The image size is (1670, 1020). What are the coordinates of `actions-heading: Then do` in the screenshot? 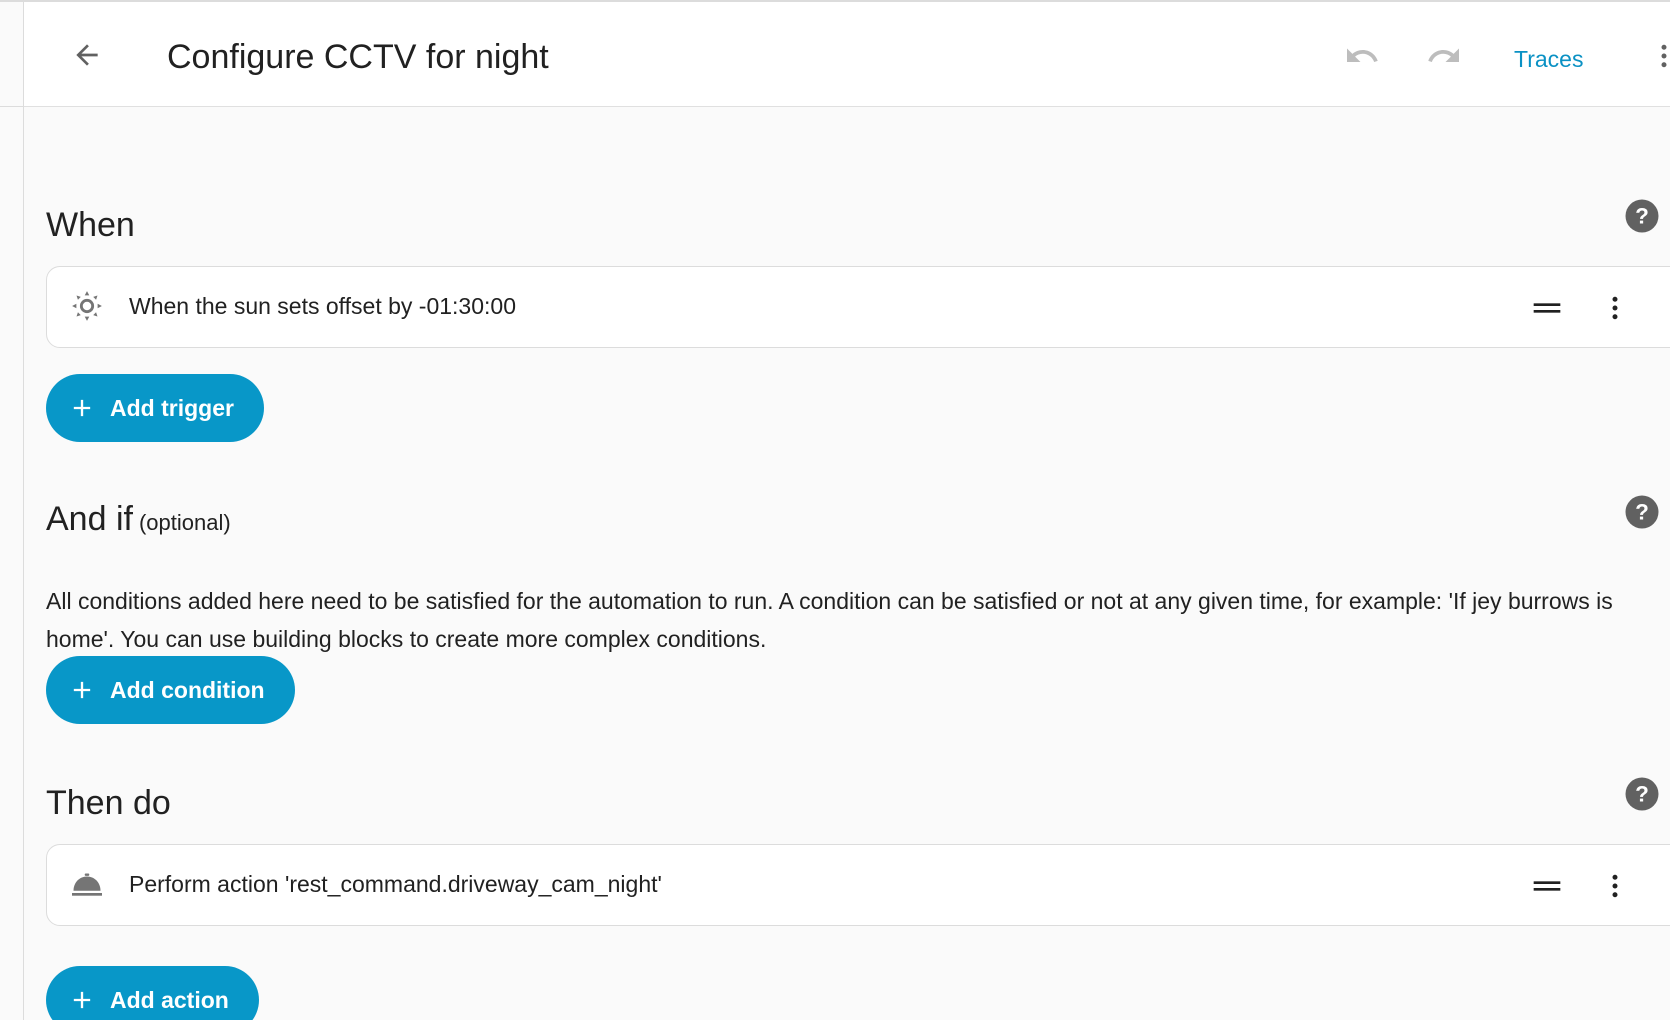 It's located at (108, 803).